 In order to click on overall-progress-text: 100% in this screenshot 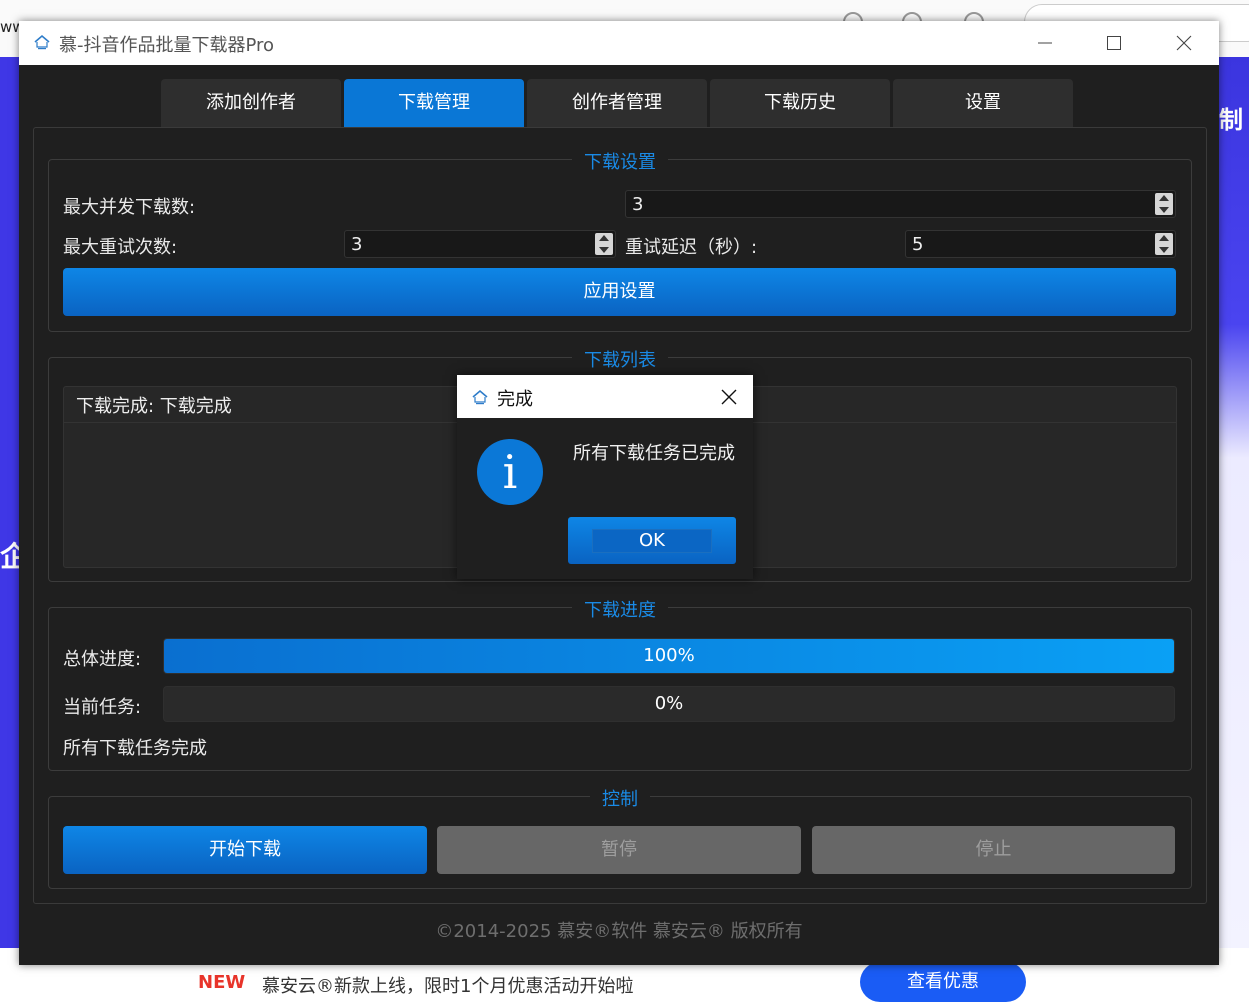, I will do `click(669, 655)`.